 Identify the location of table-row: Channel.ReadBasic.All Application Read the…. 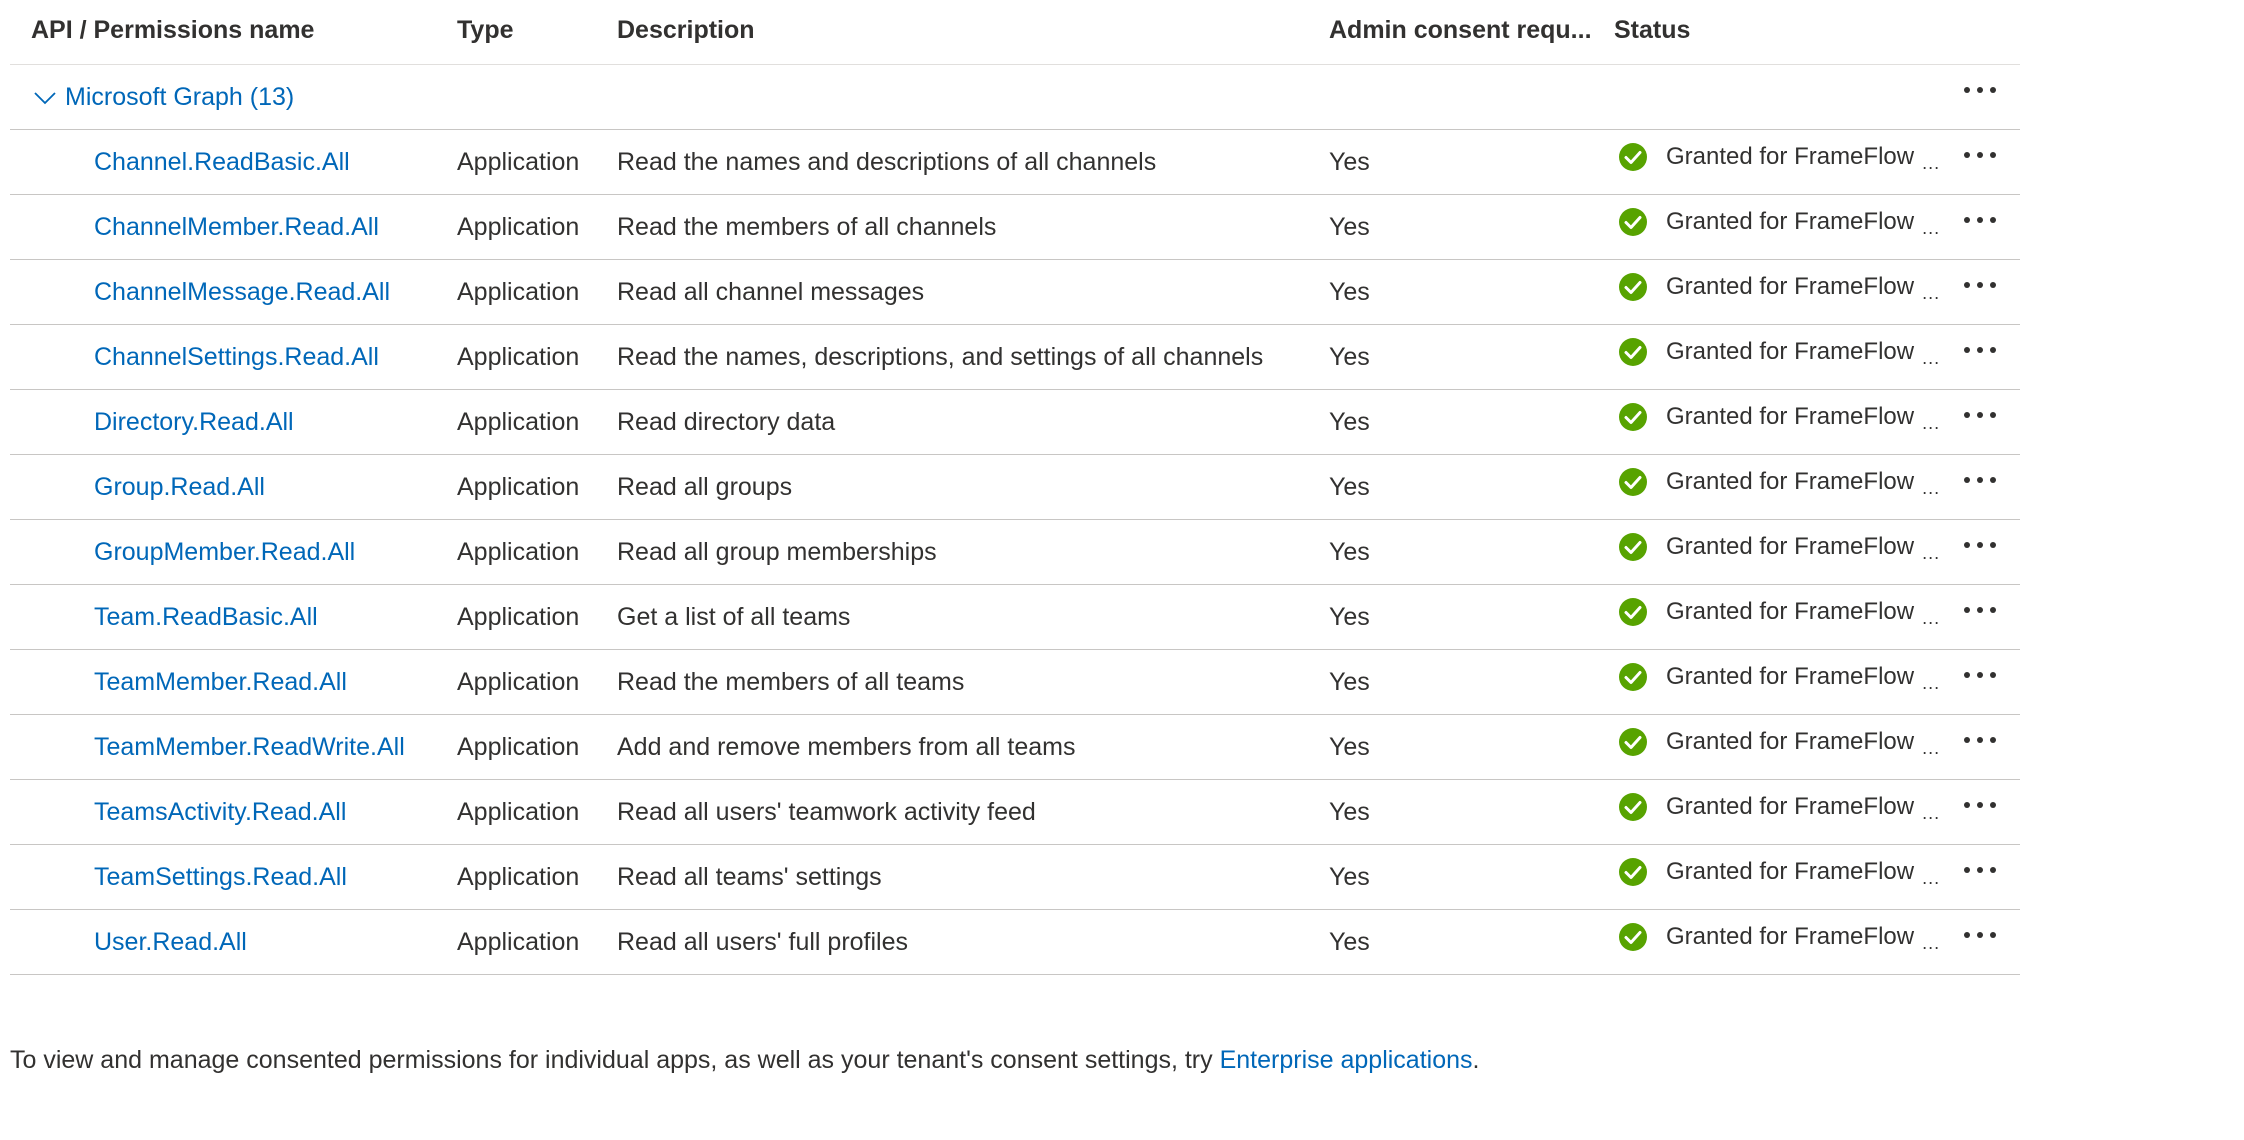
(1015, 162).